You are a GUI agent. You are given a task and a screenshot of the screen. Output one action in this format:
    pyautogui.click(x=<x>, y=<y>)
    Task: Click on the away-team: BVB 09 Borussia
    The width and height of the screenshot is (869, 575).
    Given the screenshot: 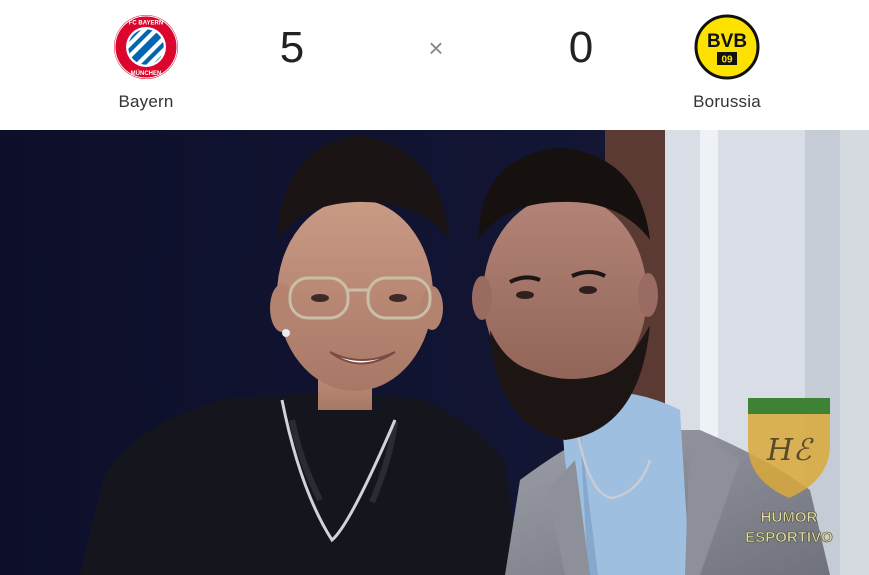 What is the action you would take?
    pyautogui.click(x=727, y=63)
    